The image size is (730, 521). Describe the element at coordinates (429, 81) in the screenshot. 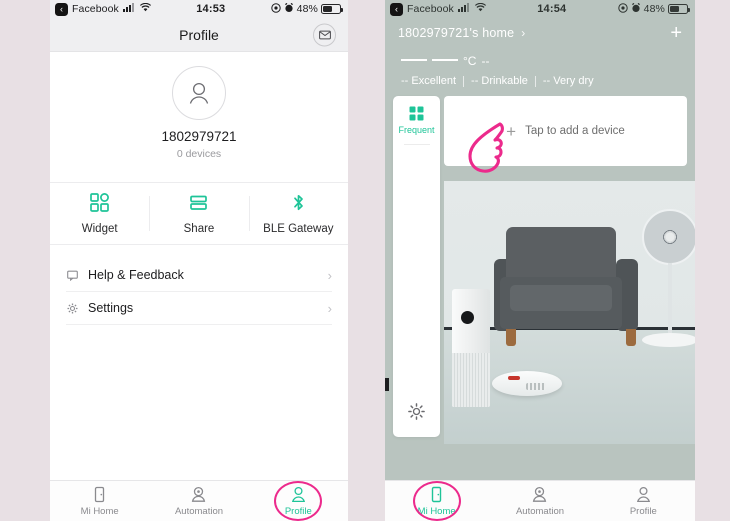

I see `air-quality-label: -- Excellent` at that location.